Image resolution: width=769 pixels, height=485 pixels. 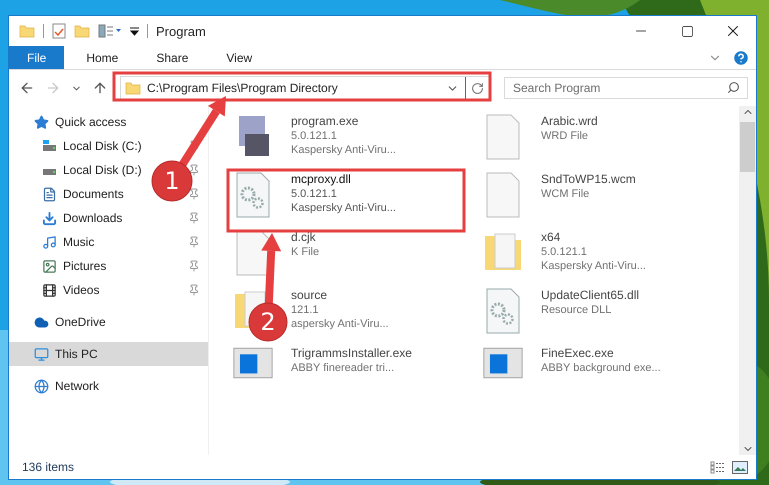 I want to click on step-number: 1, so click(x=172, y=181).